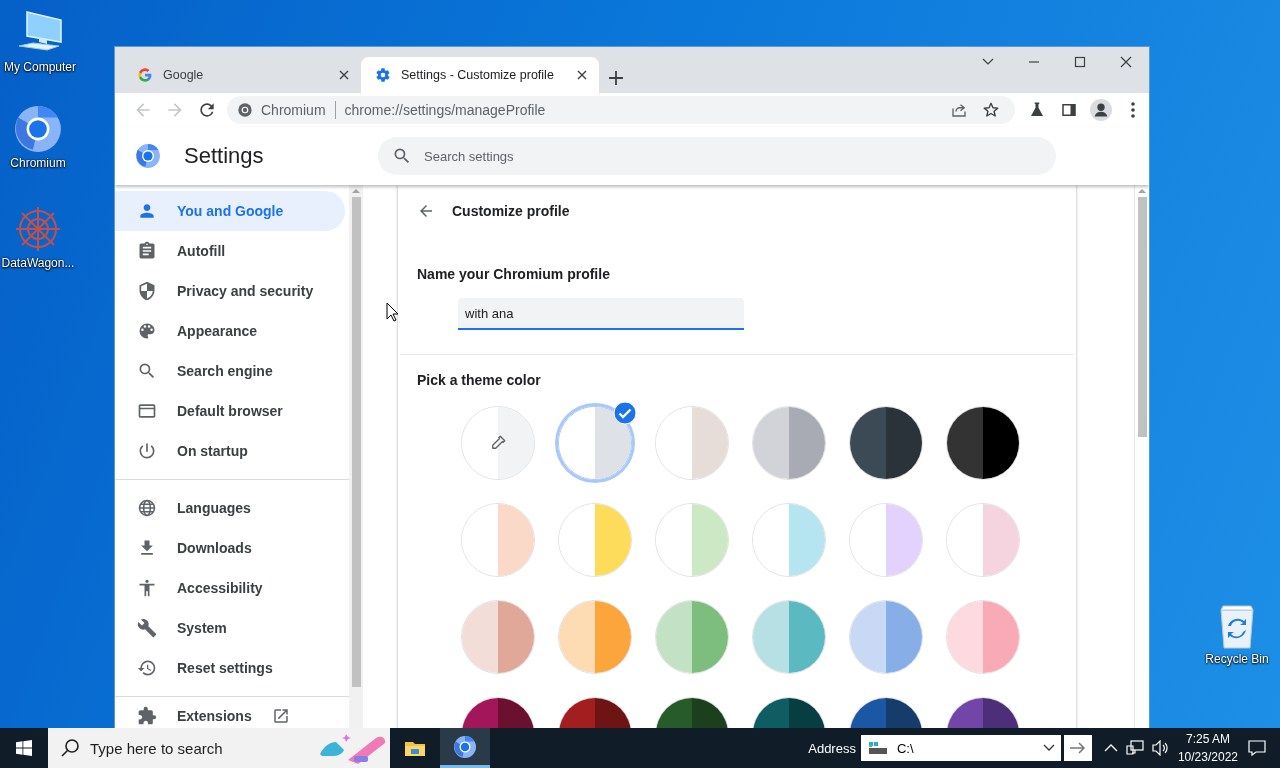 The width and height of the screenshot is (1280, 768). Describe the element at coordinates (230, 668) in the screenshot. I see `sidebar-item: Reset settings` at that location.